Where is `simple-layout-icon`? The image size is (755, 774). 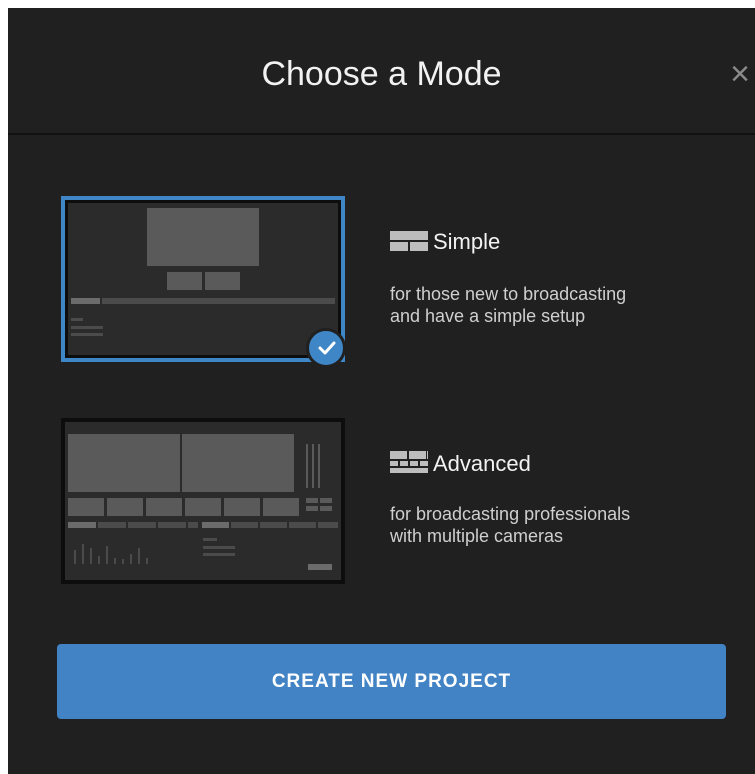
simple-layout-icon is located at coordinates (409, 243).